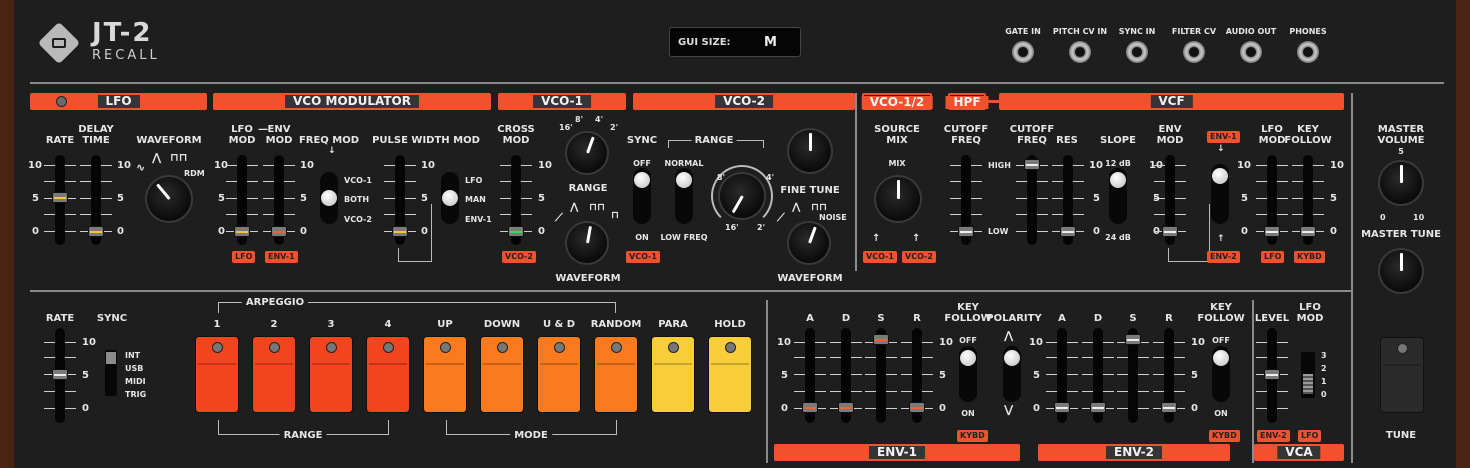 The image size is (1470, 468). Describe the element at coordinates (1272, 231) in the screenshot. I see `vcf-lfo-cap` at that location.